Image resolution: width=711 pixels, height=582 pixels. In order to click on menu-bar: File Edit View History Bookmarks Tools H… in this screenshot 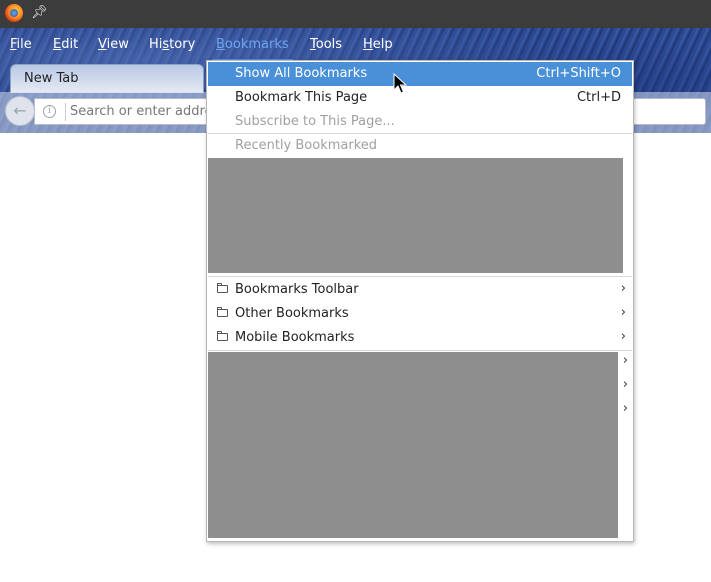, I will do `click(355, 45)`.